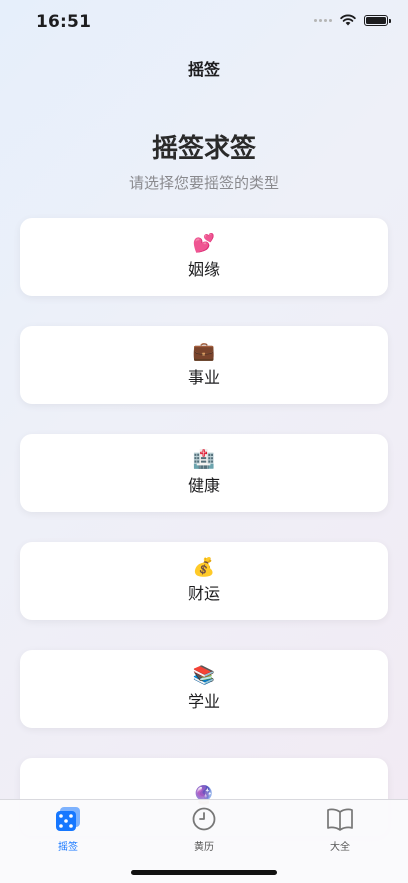  What do you see at coordinates (204, 689) in the screenshot?
I see `category-card-study: 📚 学业` at bounding box center [204, 689].